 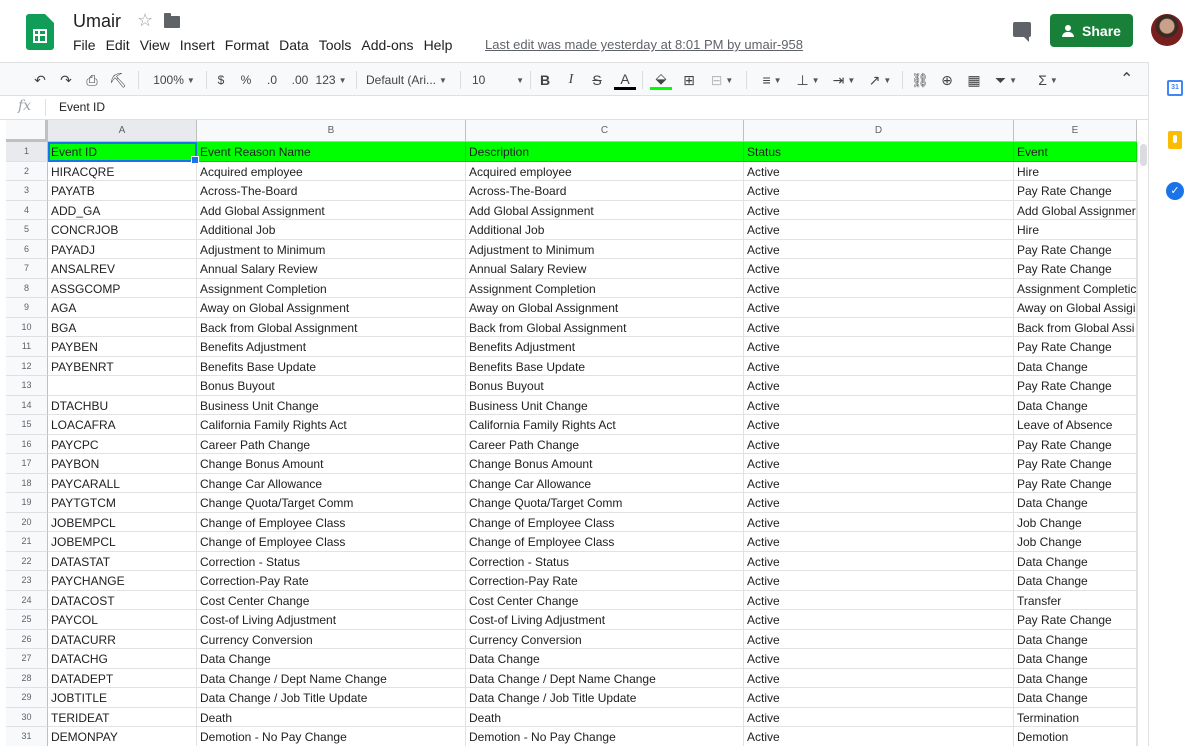 What do you see at coordinates (605, 405) in the screenshot?
I see `cell-c: Business Unit Change` at bounding box center [605, 405].